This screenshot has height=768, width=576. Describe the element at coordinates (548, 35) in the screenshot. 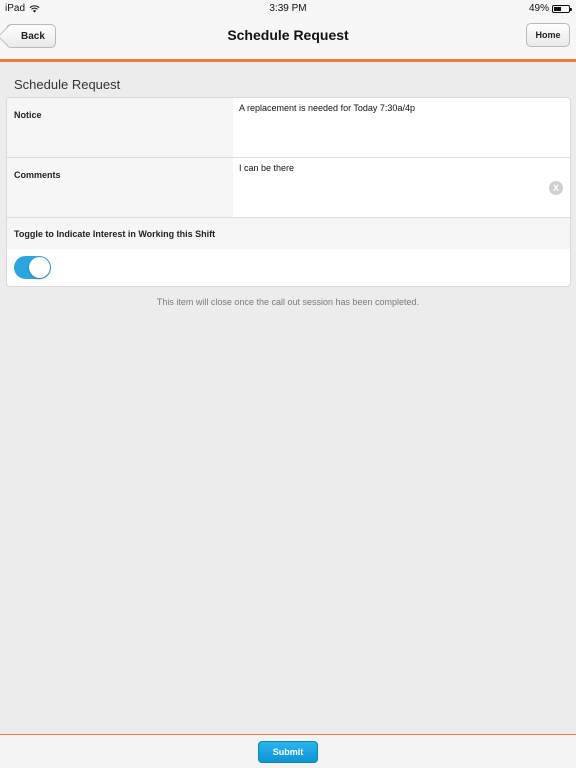

I see `home-button: Home` at that location.